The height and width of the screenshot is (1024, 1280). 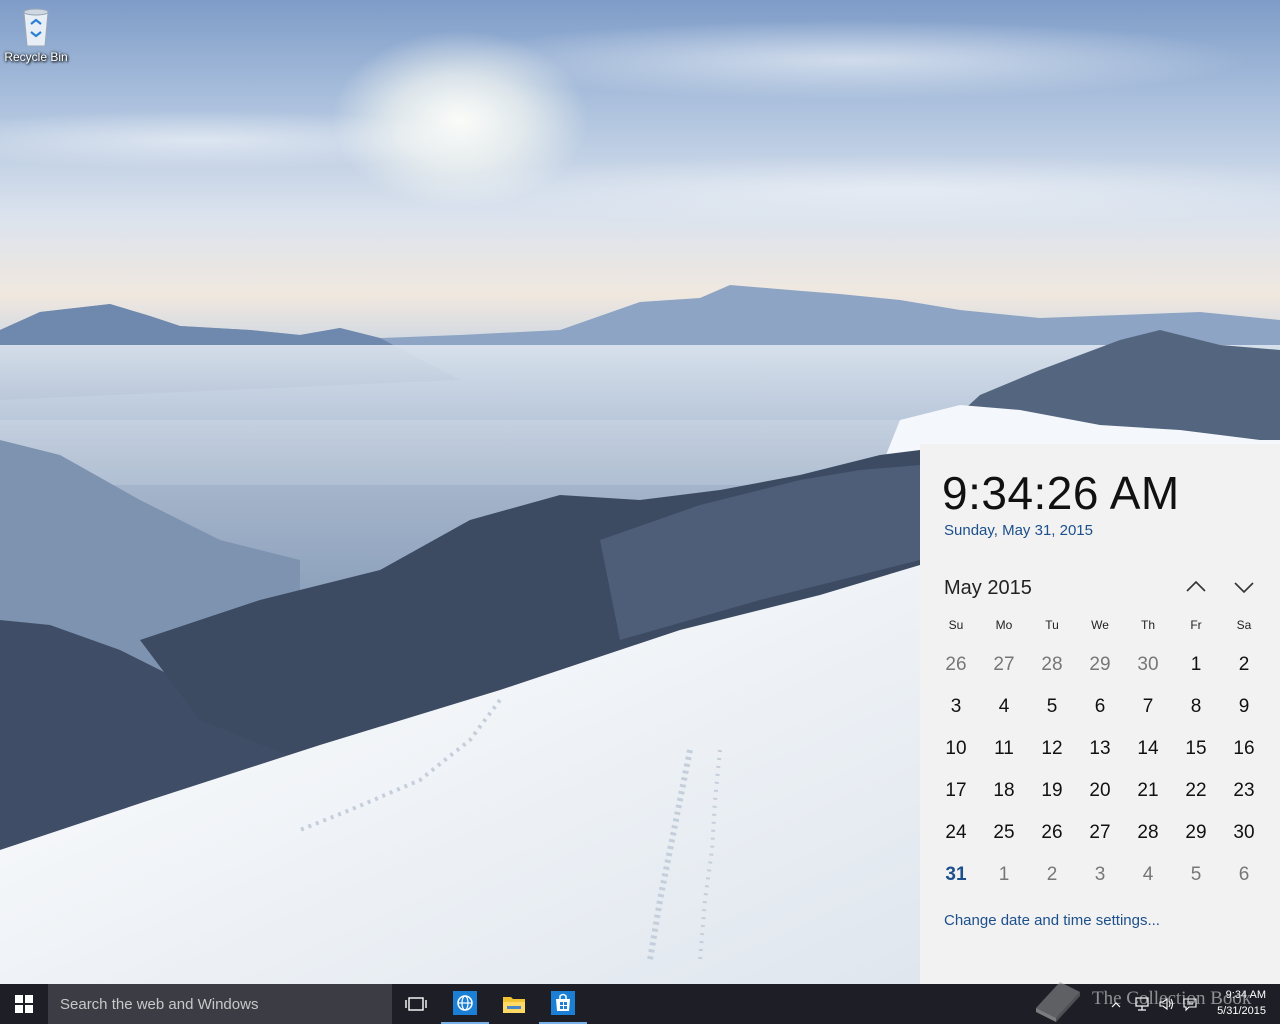 I want to click on start-button, so click(x=24, y=1004).